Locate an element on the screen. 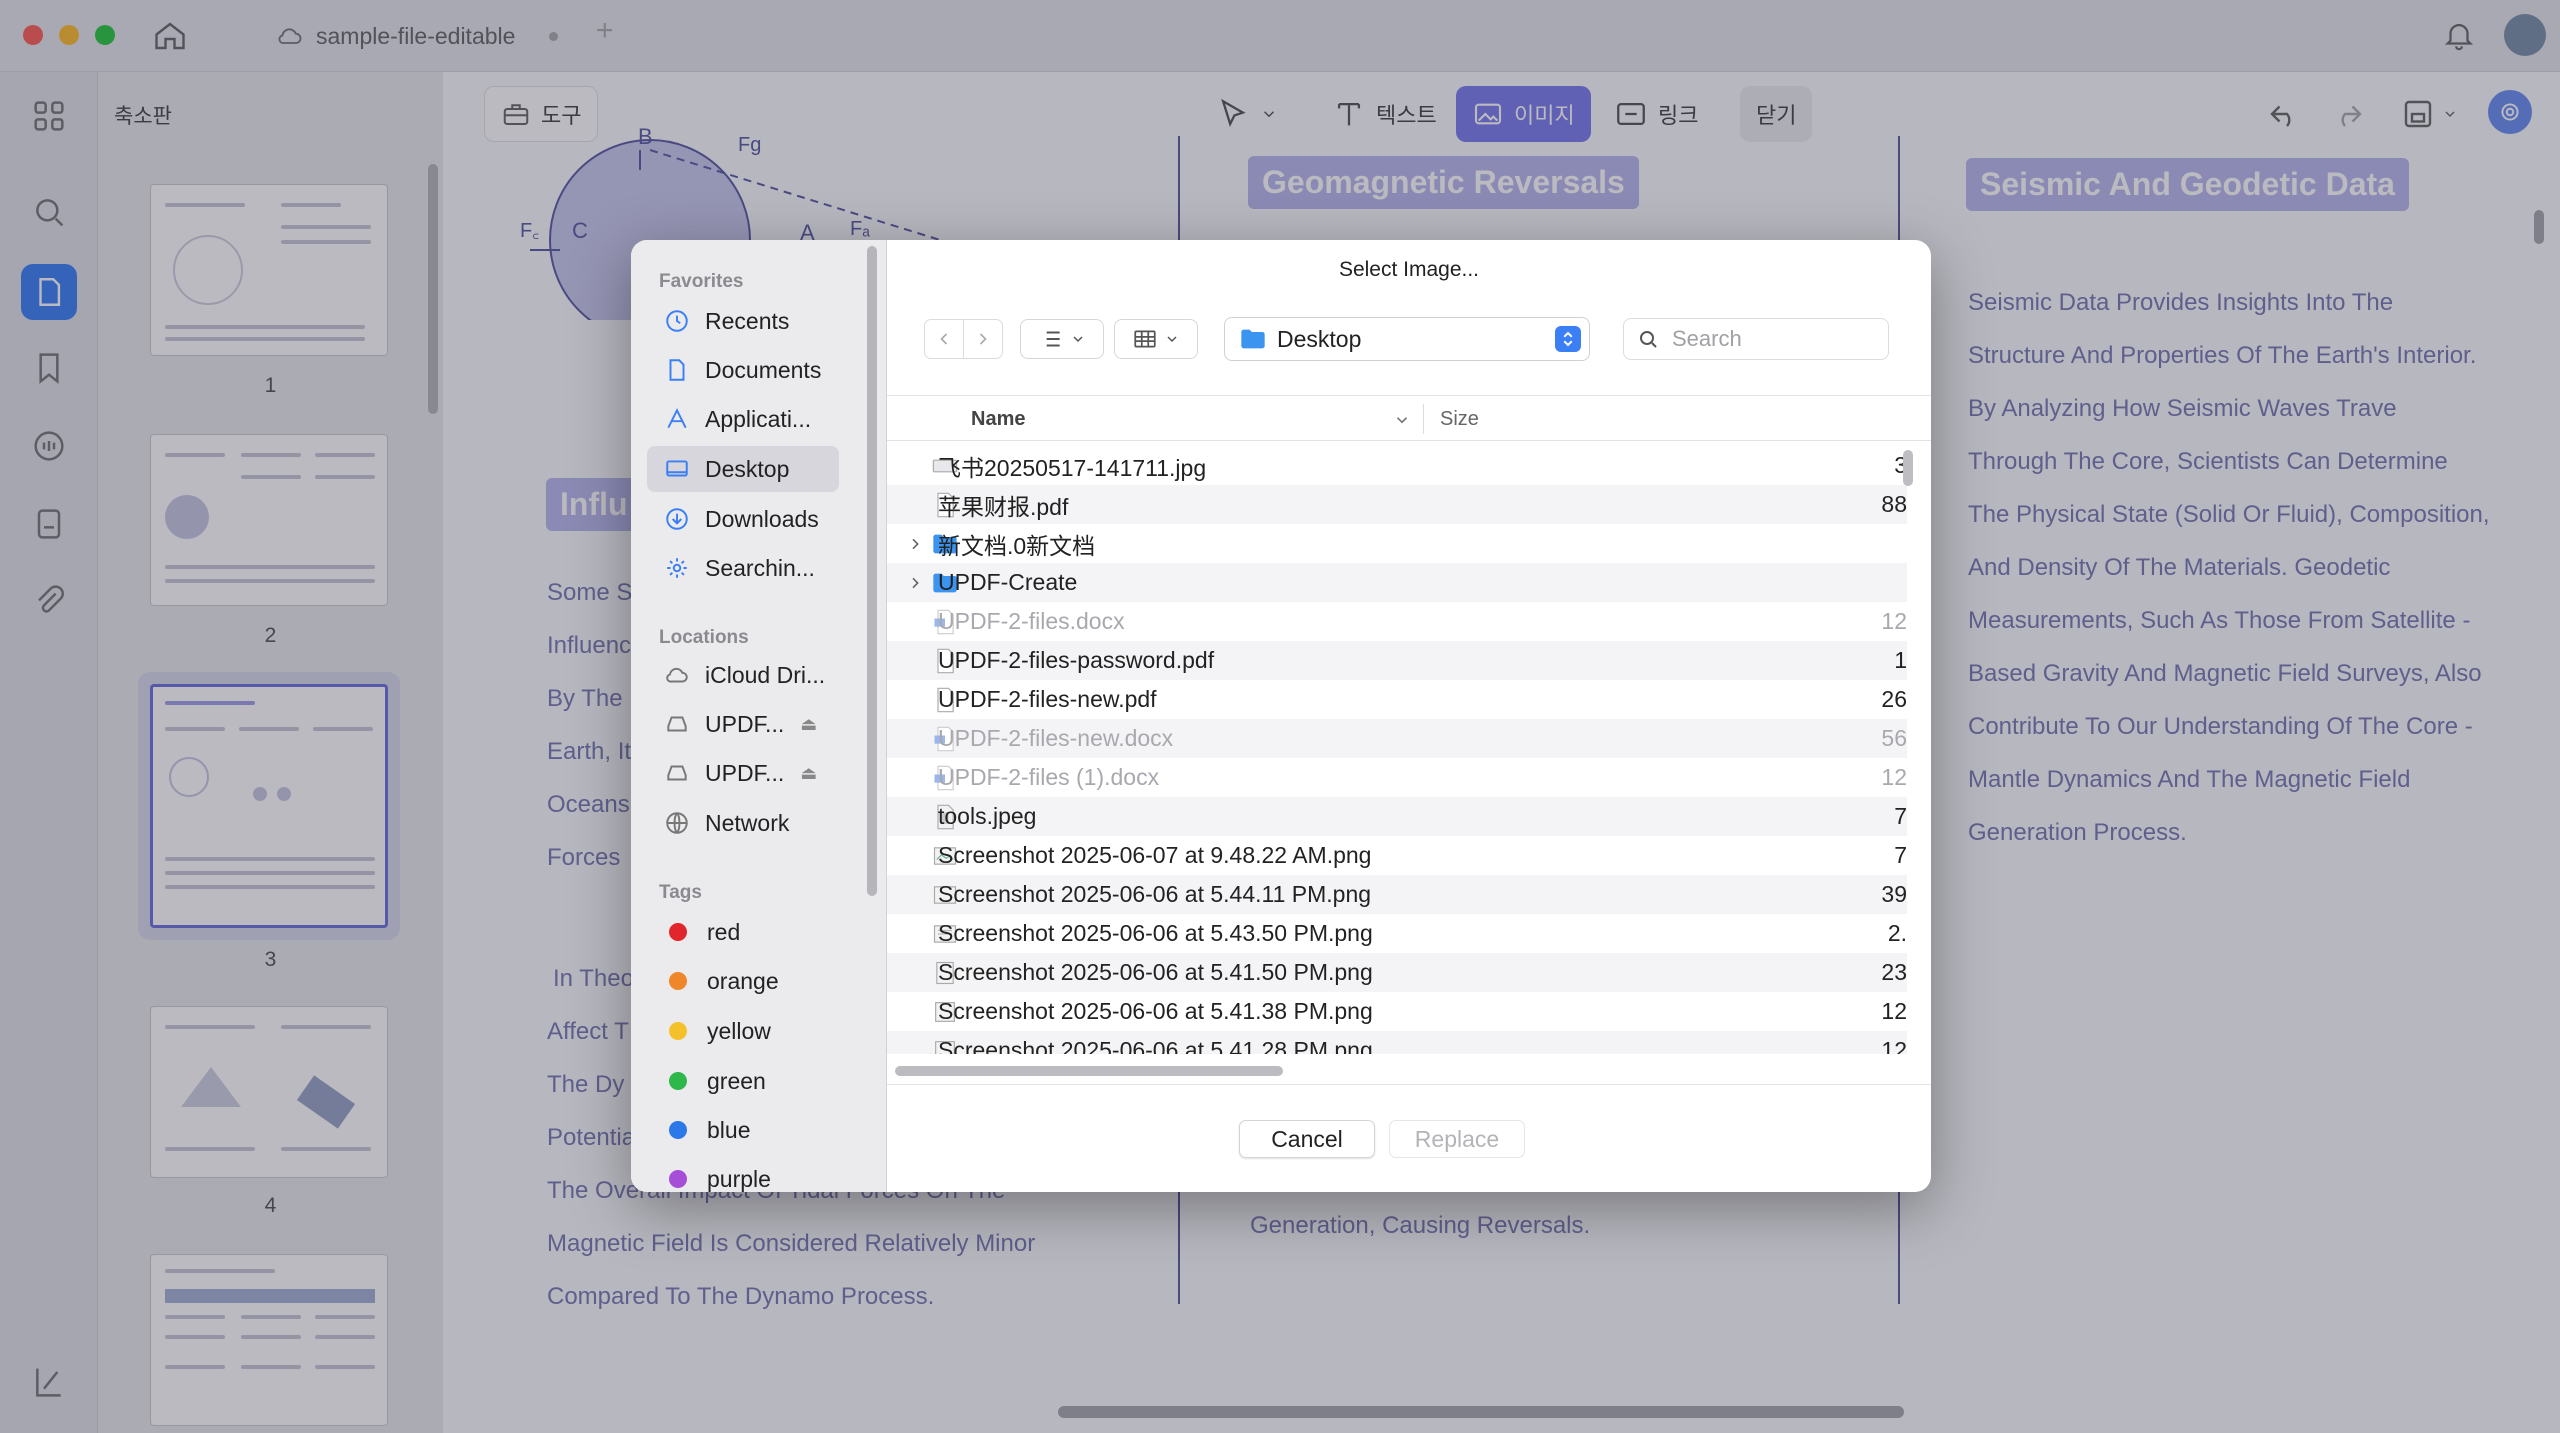 This screenshot has height=1433, width=2560. chevron-left-icon is located at coordinates (943, 339).